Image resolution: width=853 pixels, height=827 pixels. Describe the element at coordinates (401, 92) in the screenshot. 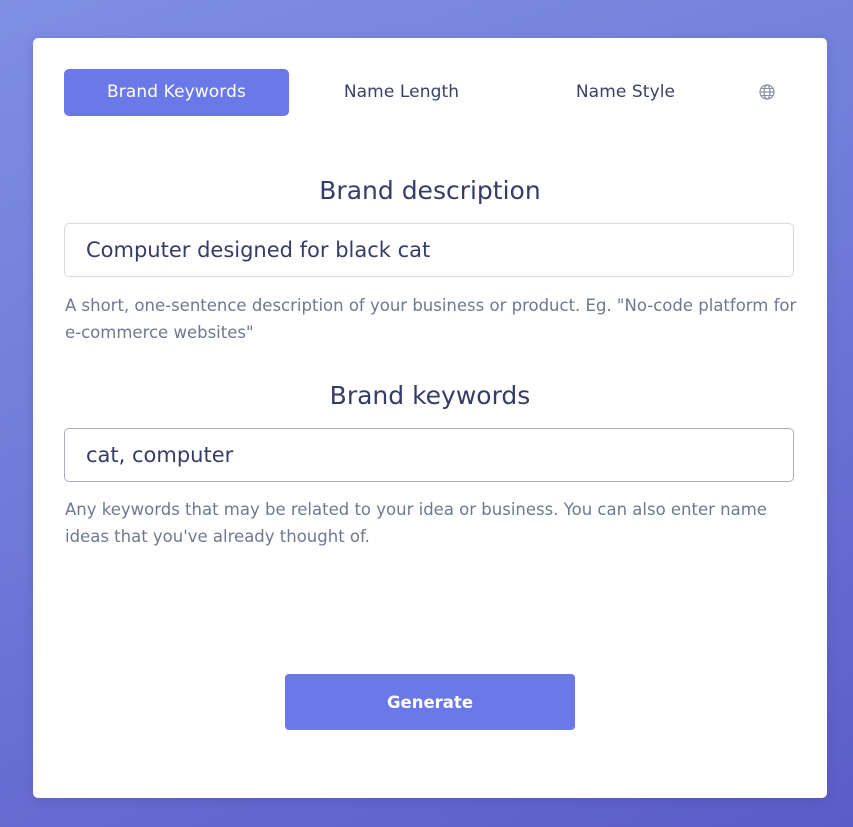

I see `tab-name-length: Name Length` at that location.